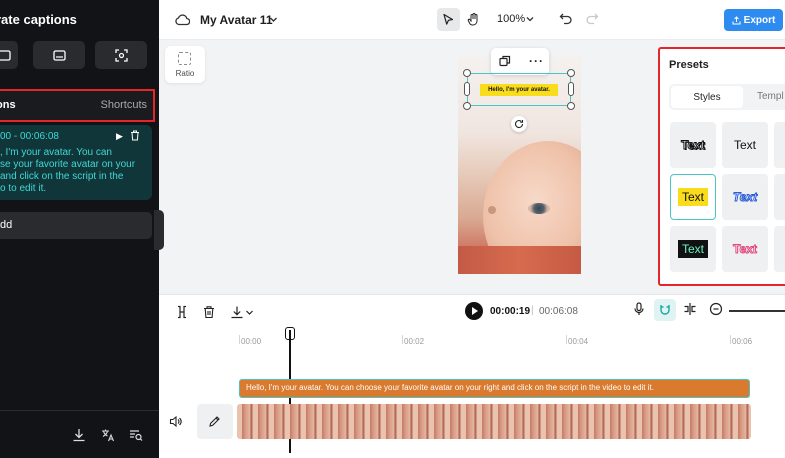 The height and width of the screenshot is (458, 785). What do you see at coordinates (571, 106) in the screenshot?
I see `resize-handle-br` at bounding box center [571, 106].